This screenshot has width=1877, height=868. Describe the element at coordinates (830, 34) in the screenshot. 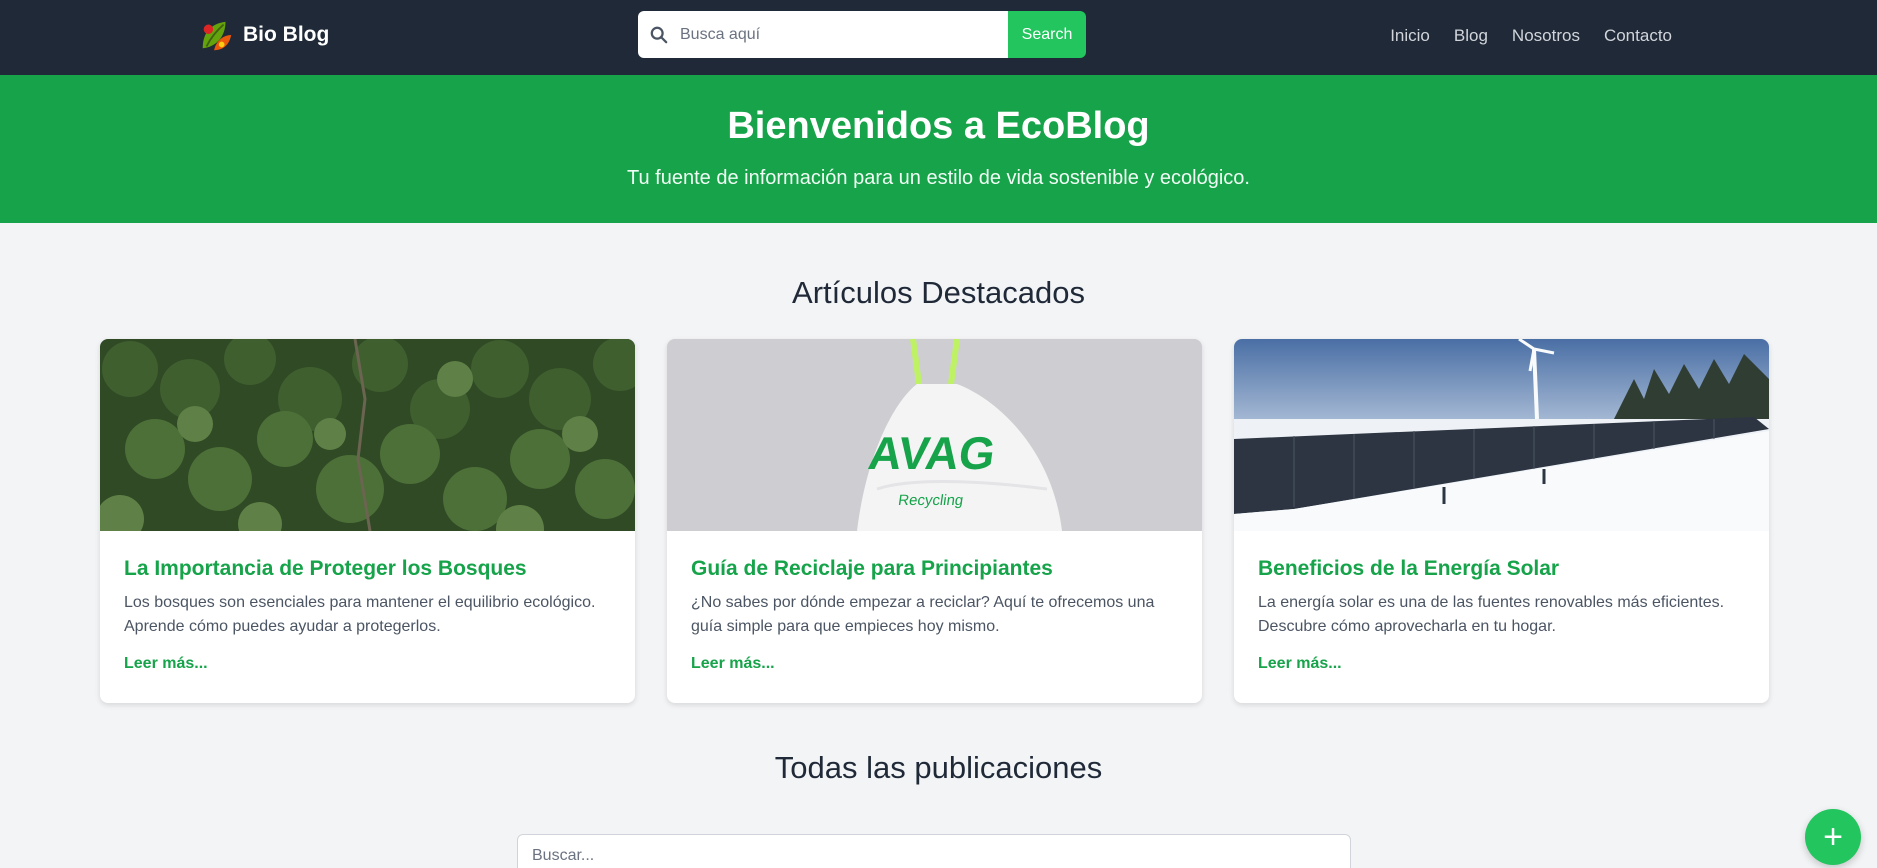

I see `search-input` at that location.